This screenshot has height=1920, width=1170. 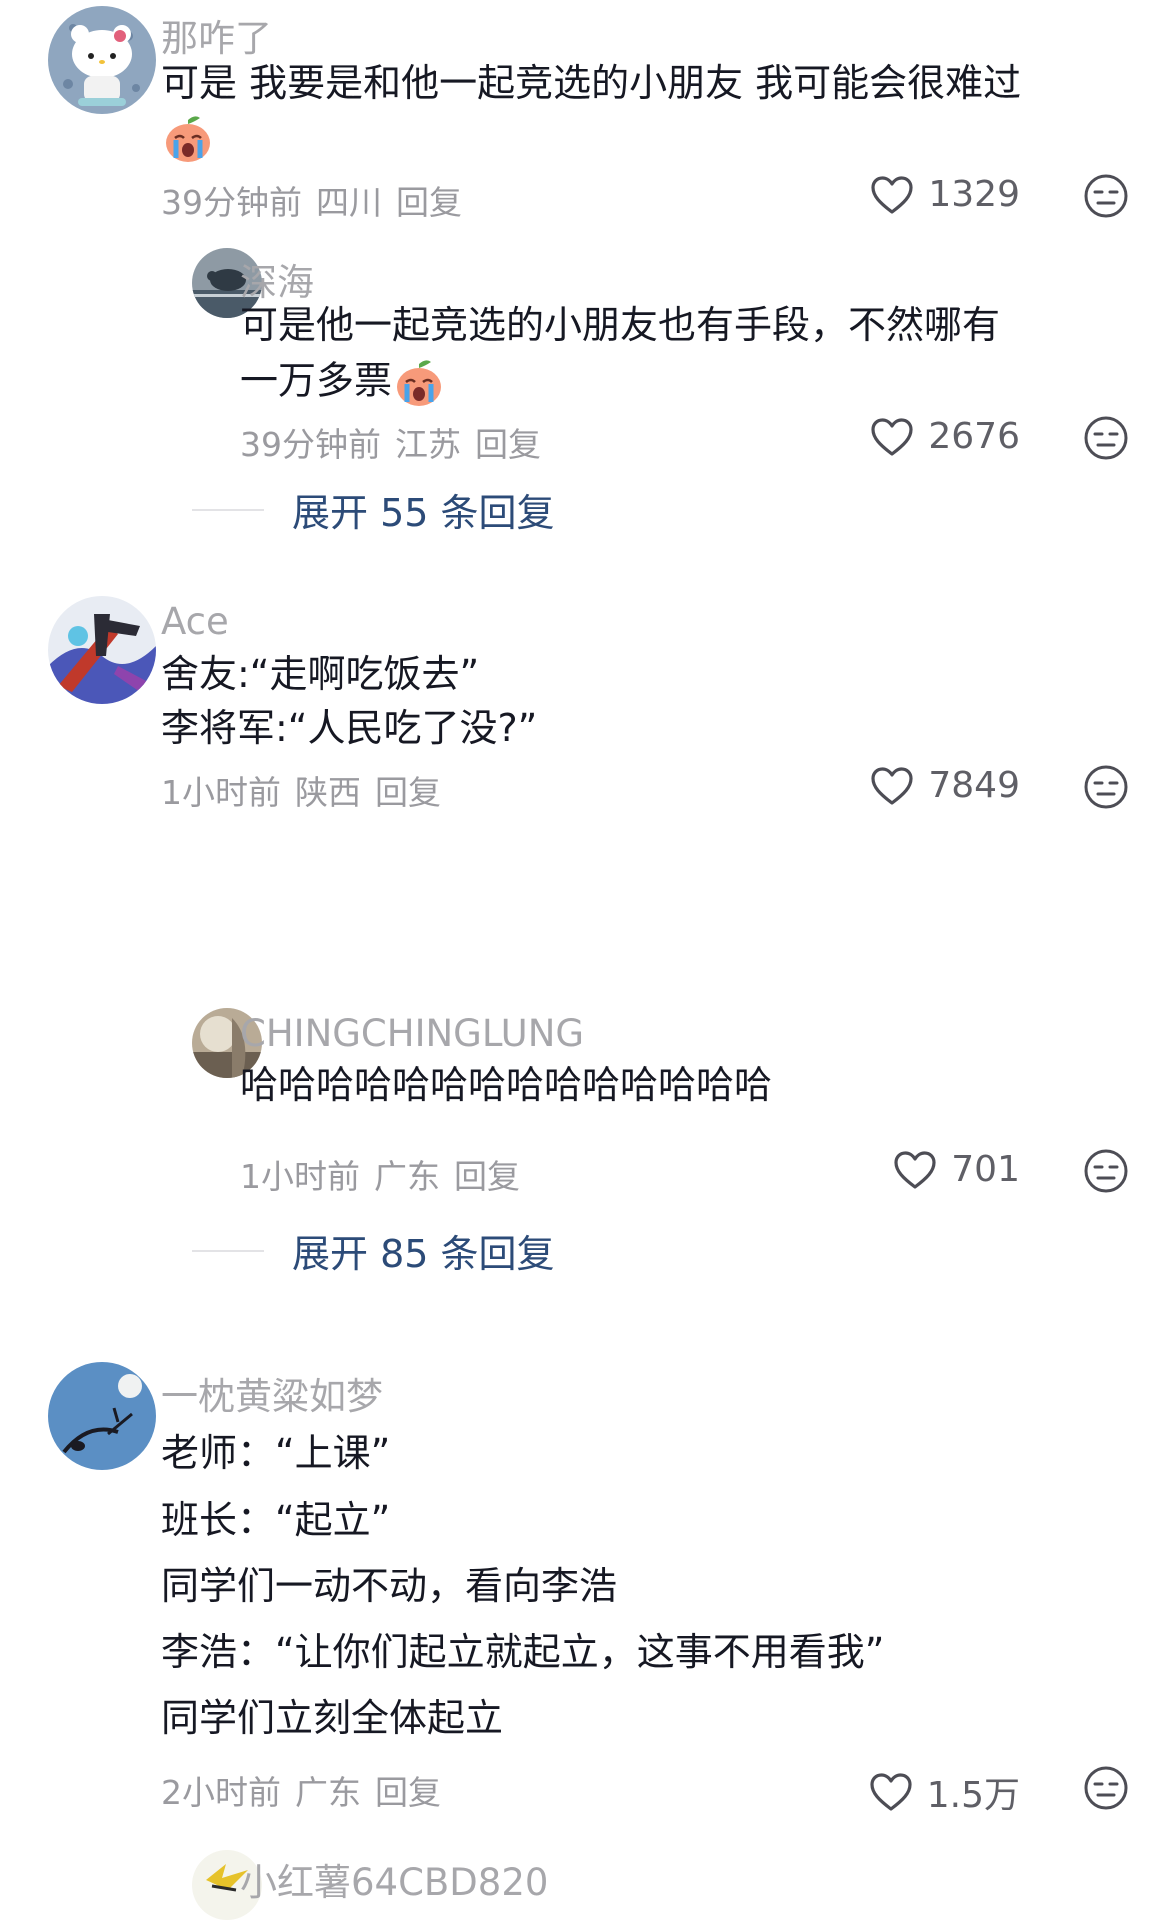 I want to click on location: 江苏, so click(x=428, y=444).